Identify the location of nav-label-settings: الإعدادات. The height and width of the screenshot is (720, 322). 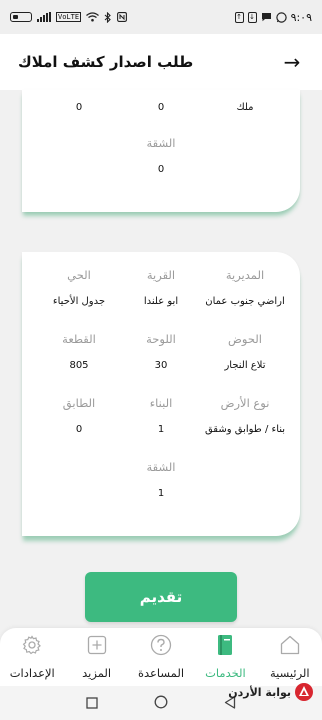
(32, 673).